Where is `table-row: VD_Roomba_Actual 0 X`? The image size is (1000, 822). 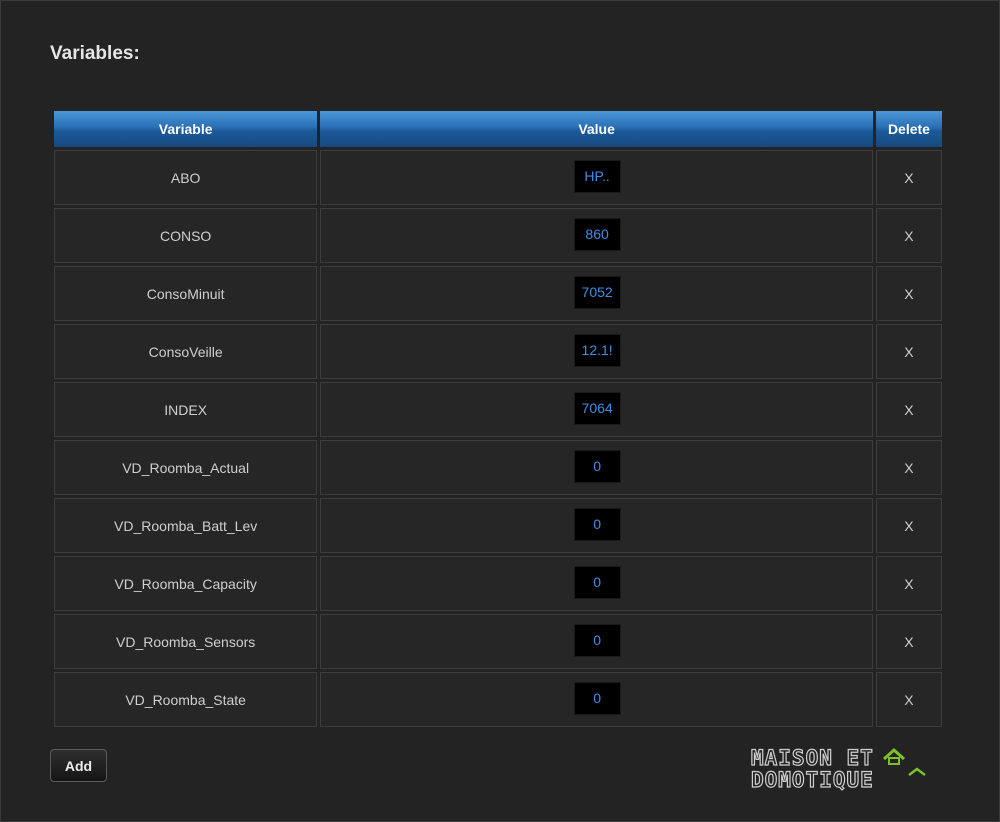 table-row: VD_Roomba_Actual 0 X is located at coordinates (498, 467).